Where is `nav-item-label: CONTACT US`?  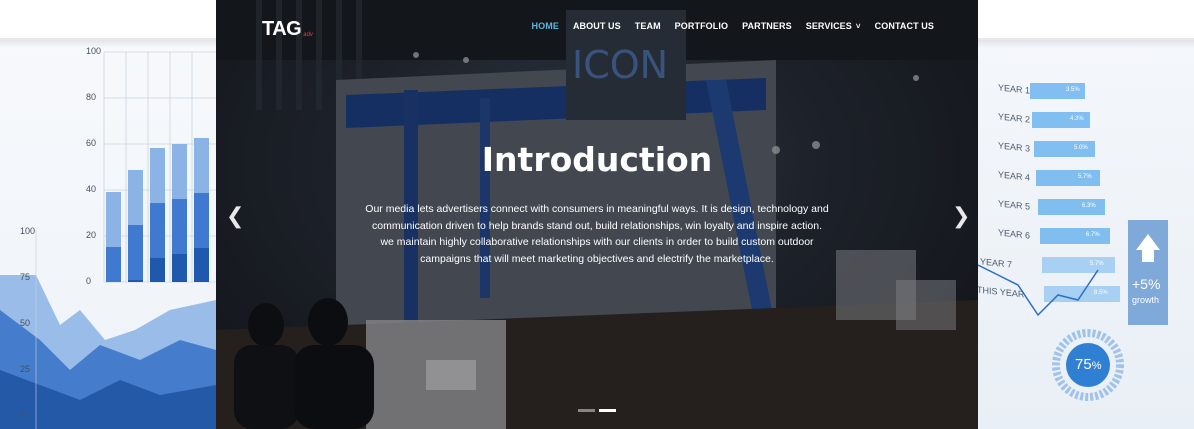 nav-item-label: CONTACT US is located at coordinates (904, 26).